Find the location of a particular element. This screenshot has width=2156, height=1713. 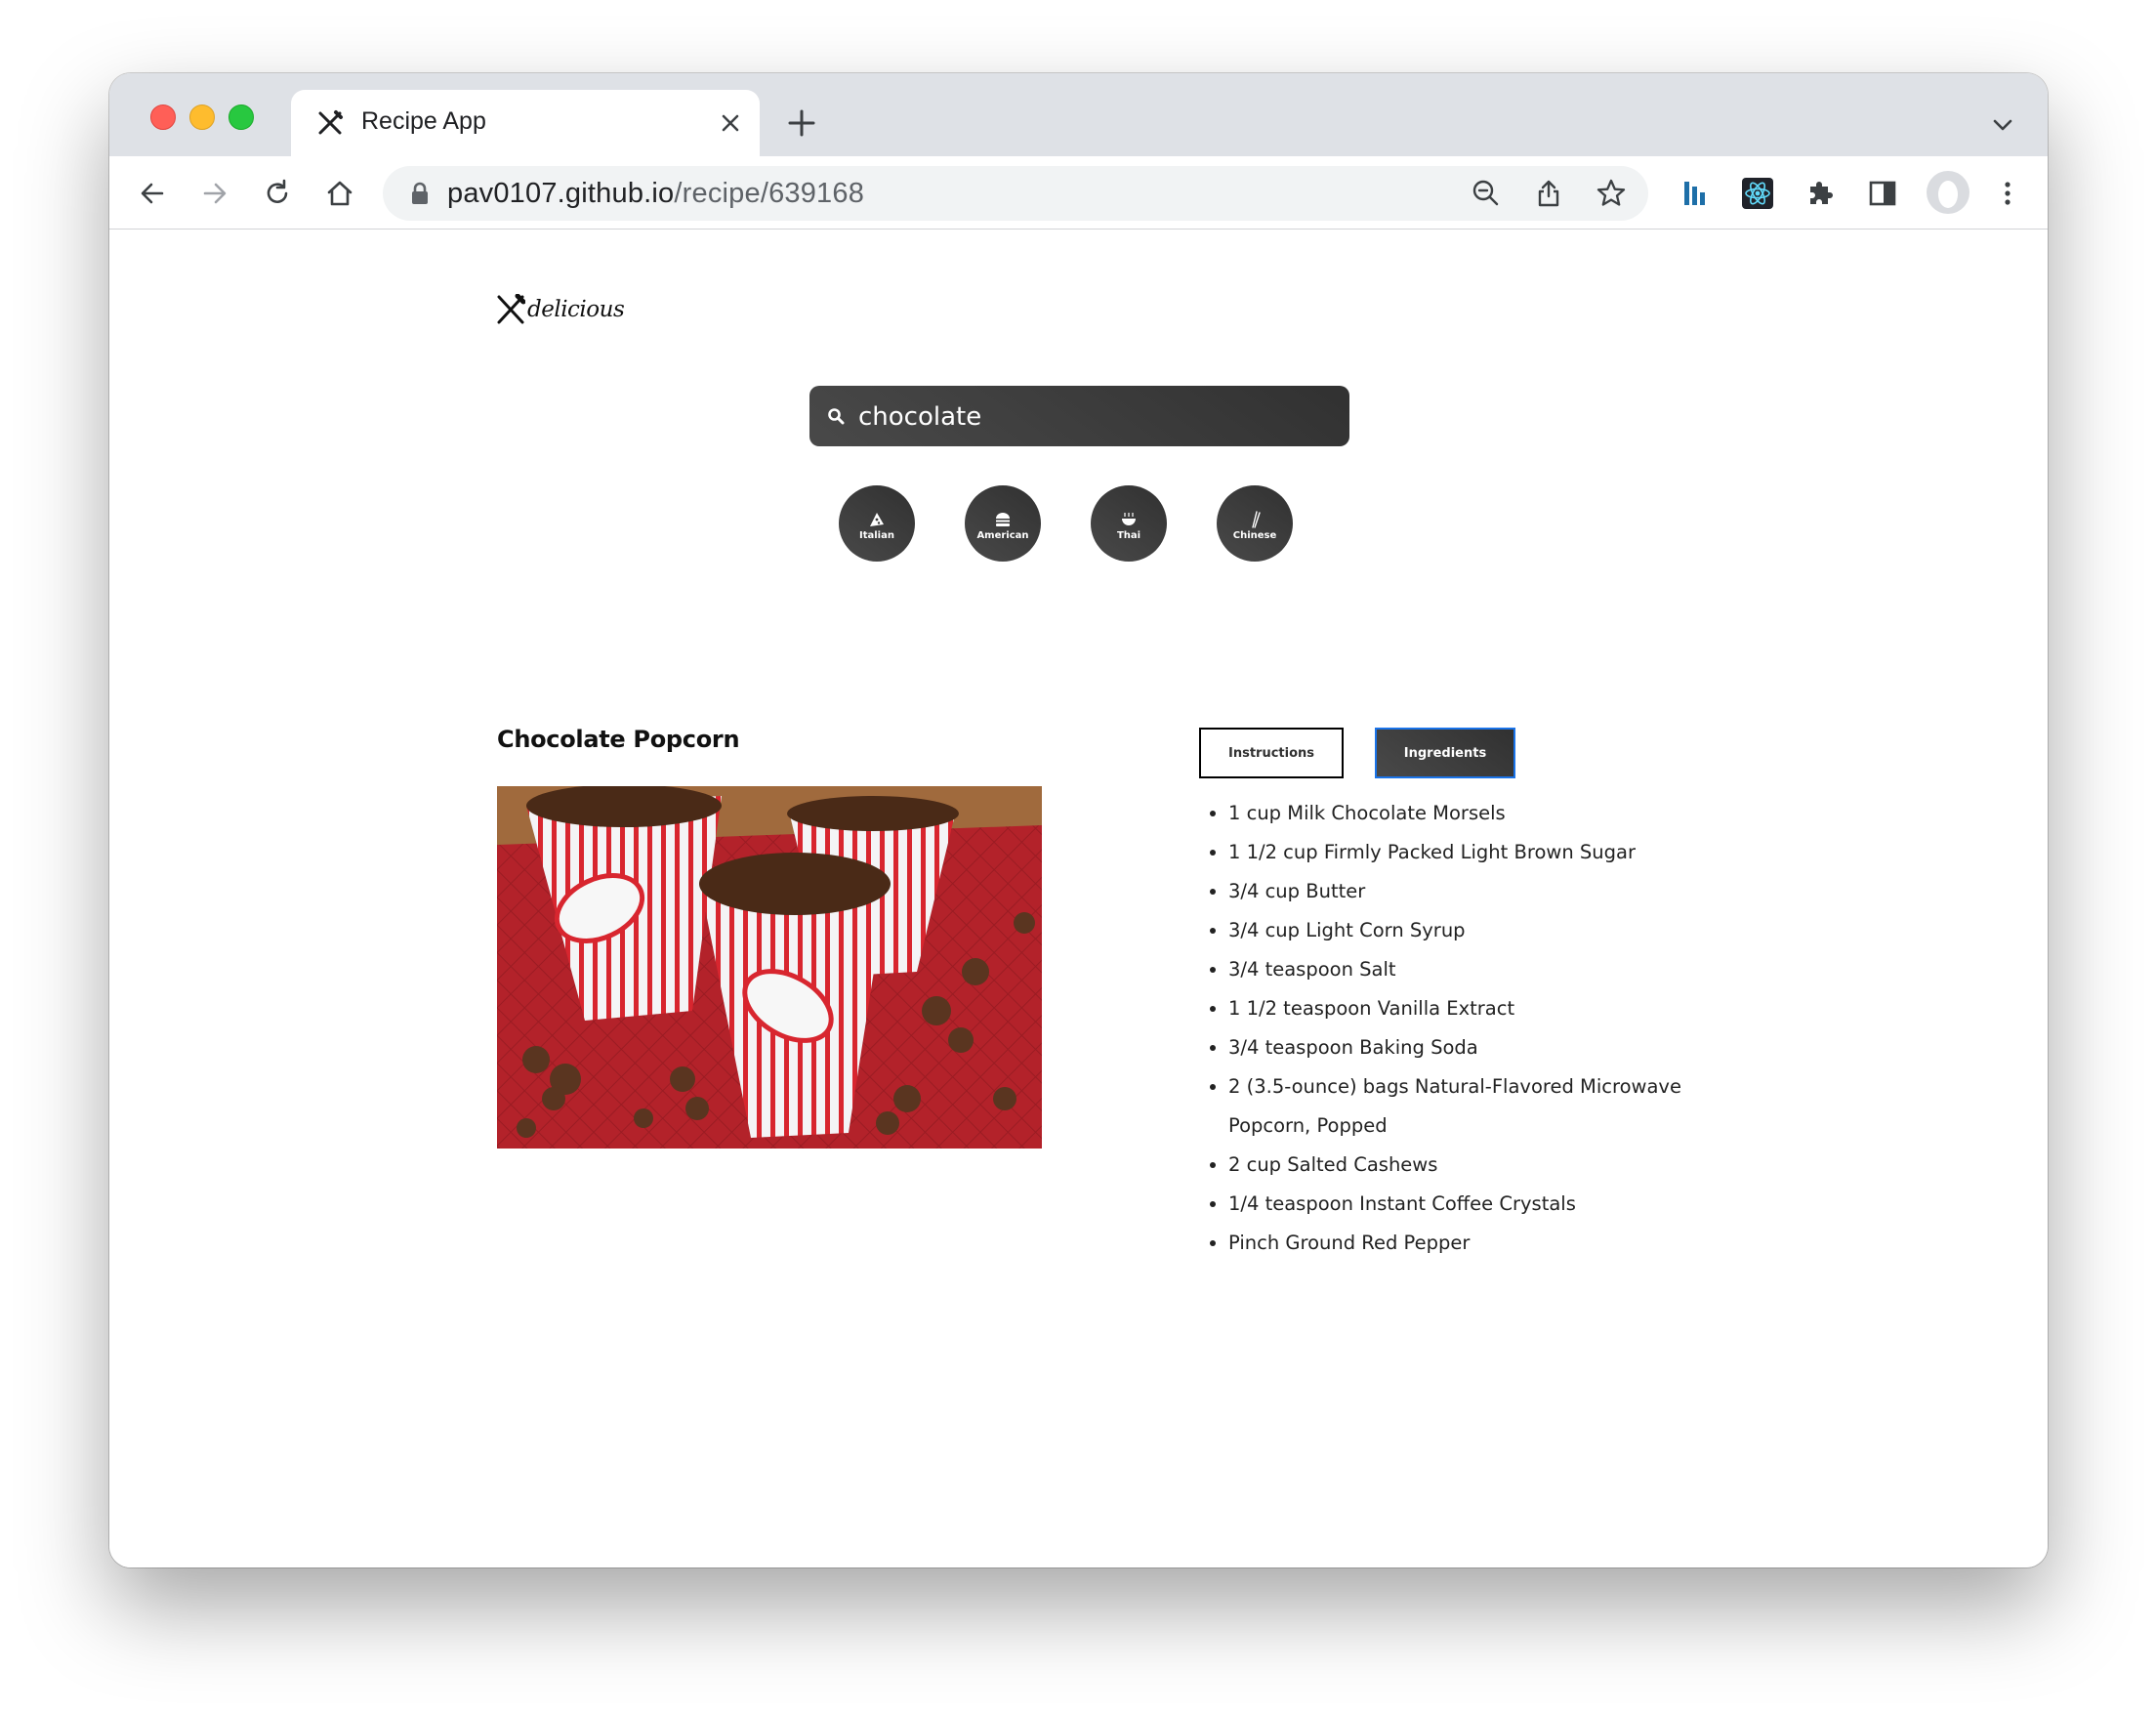

ingredient-item: 2 cup Salted Cashews is located at coordinates (1482, 1166).